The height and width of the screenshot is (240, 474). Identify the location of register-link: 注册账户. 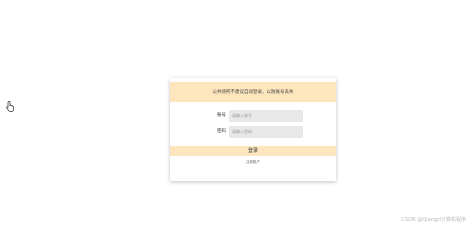
(253, 162).